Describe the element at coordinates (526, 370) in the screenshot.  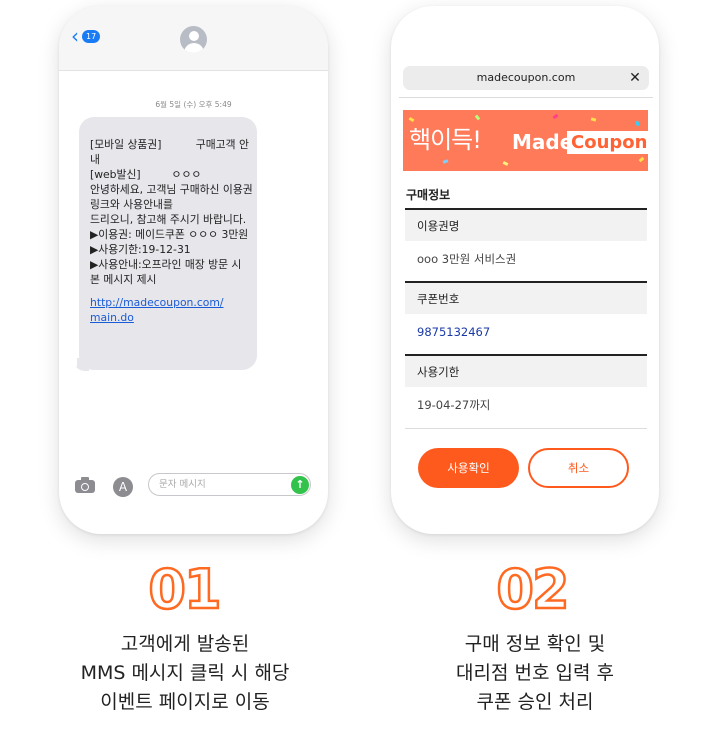
I see `field-label: 사용기한` at that location.